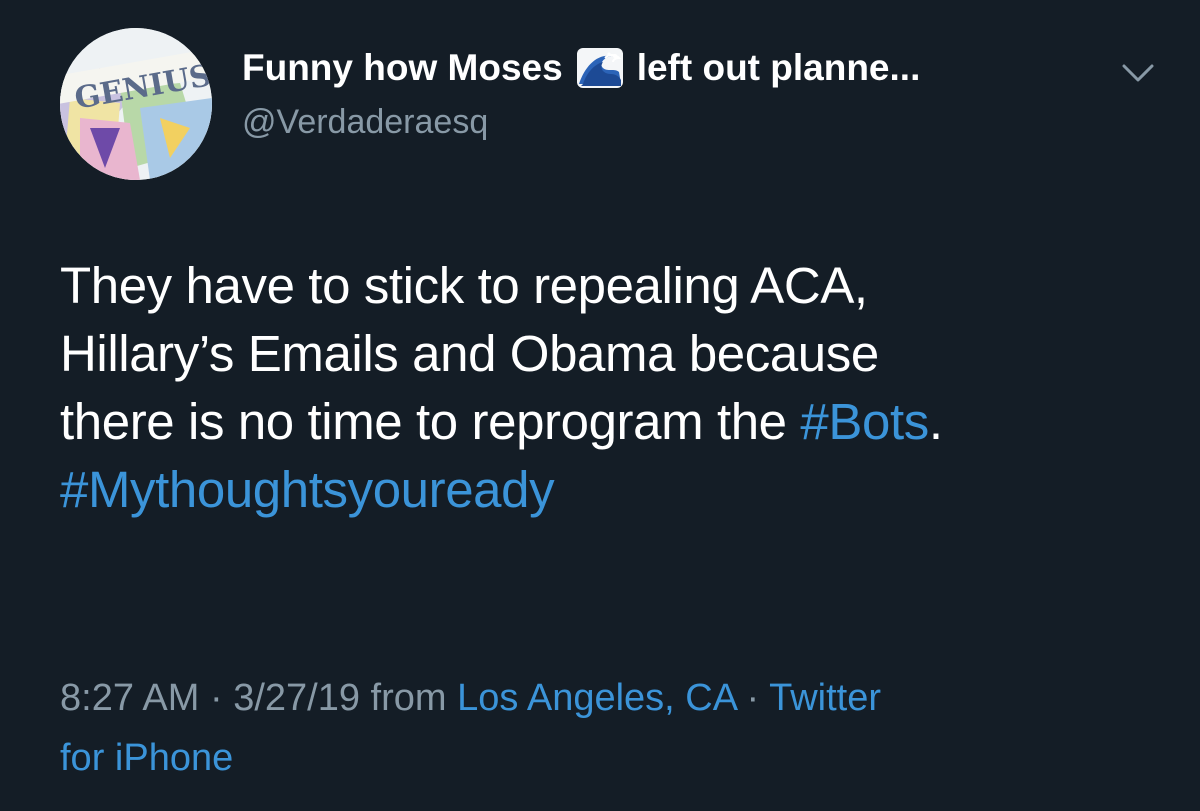 The height and width of the screenshot is (811, 1200). What do you see at coordinates (596, 698) in the screenshot?
I see `location-link: Los Angeles, CA` at bounding box center [596, 698].